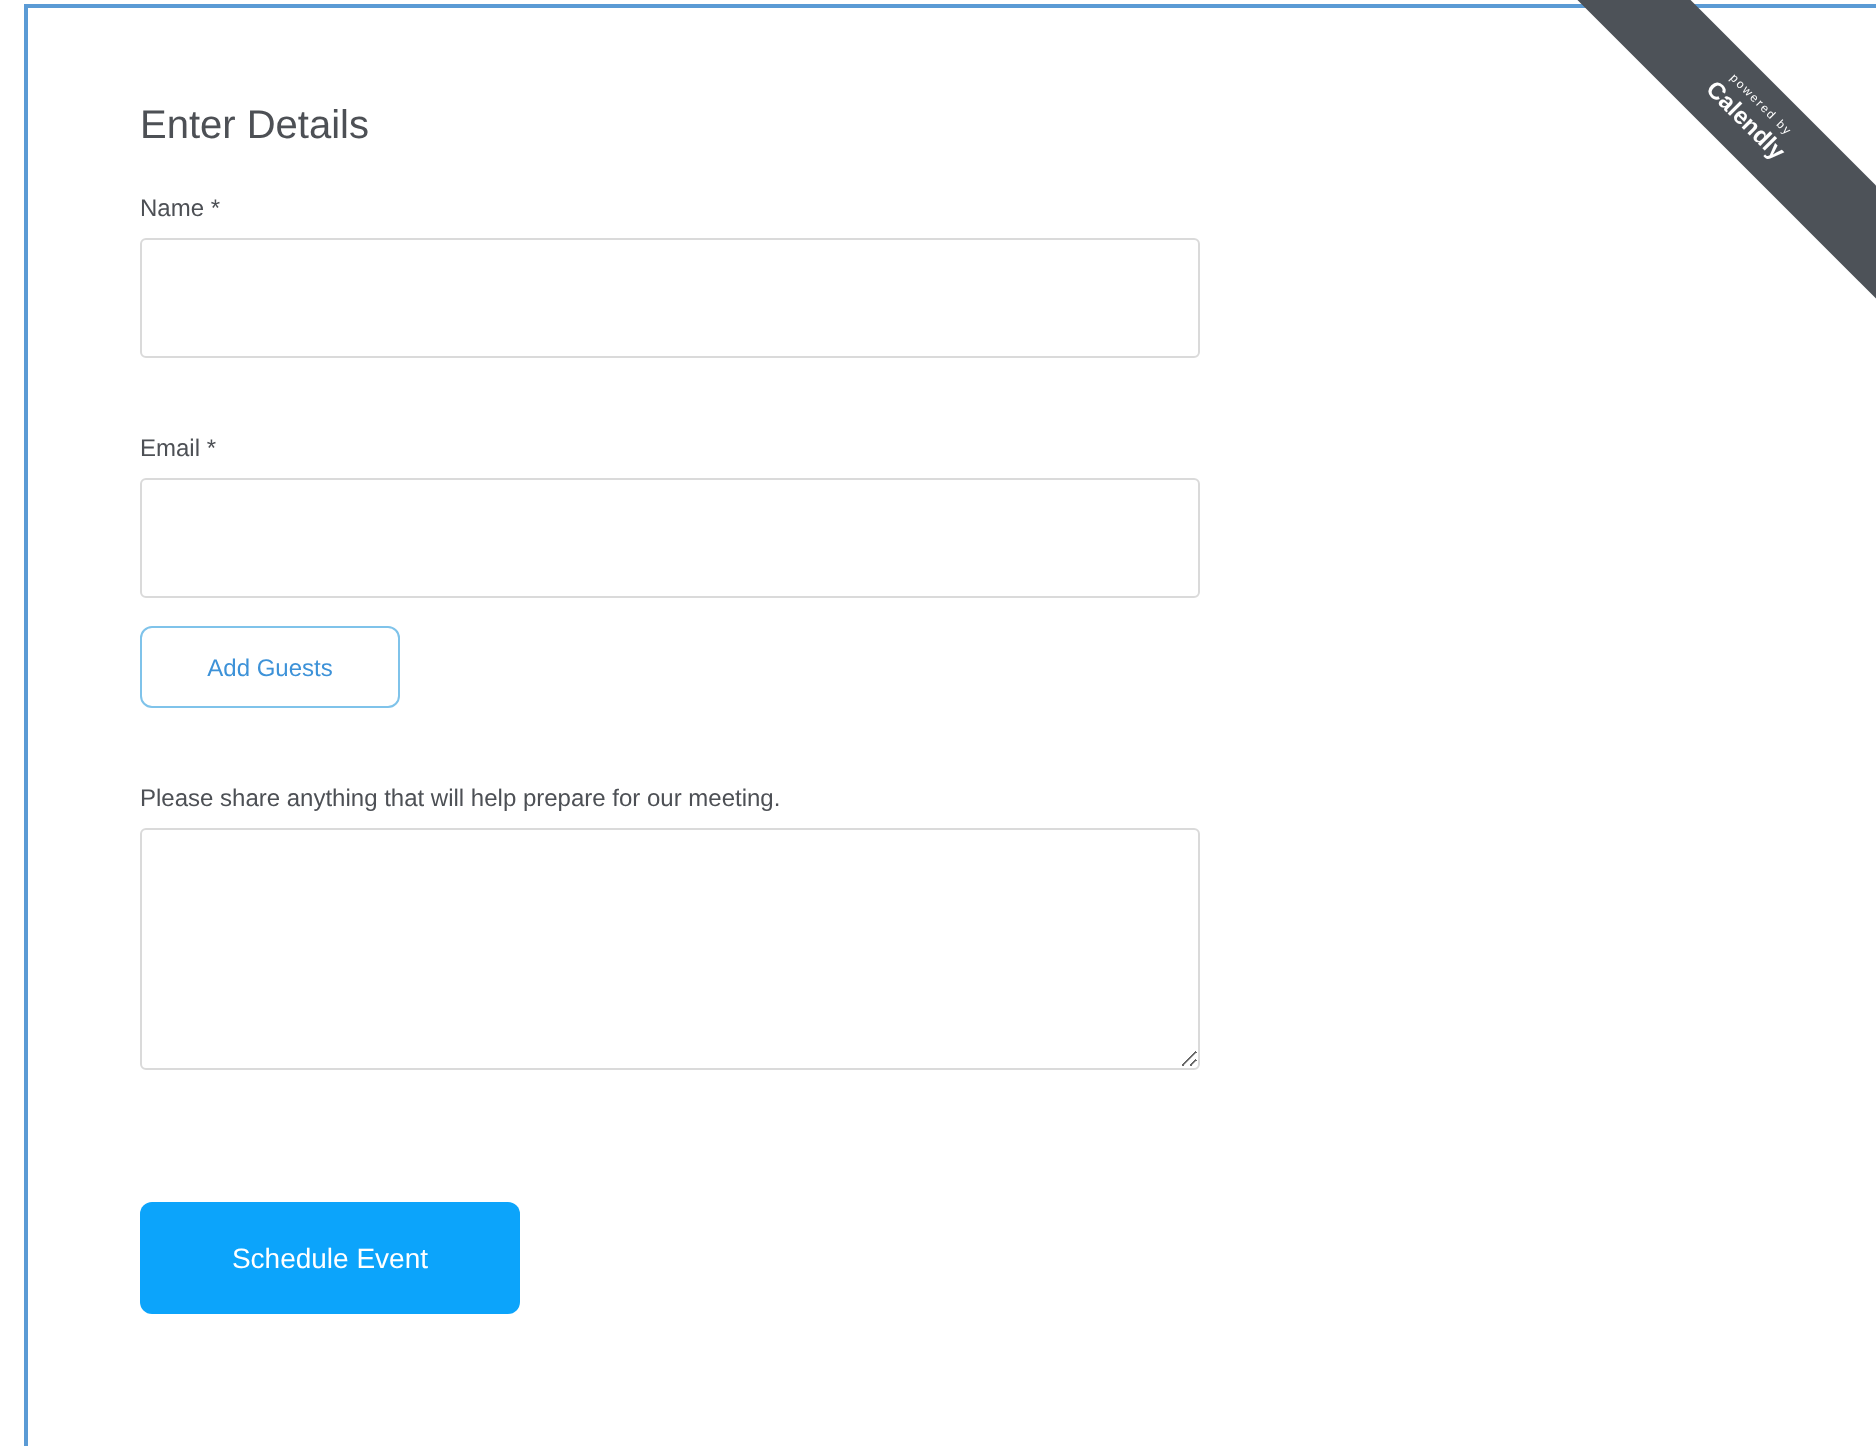  What do you see at coordinates (270, 667) in the screenshot?
I see `add-guests-button: Add Guests` at bounding box center [270, 667].